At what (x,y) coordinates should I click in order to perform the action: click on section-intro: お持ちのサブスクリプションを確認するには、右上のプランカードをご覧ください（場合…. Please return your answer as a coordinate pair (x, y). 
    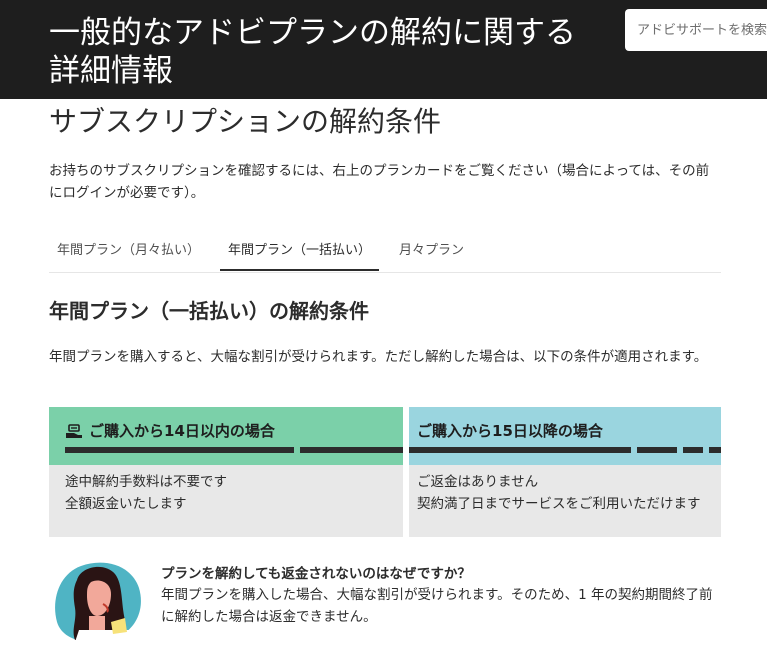
    Looking at the image, I should click on (379, 182).